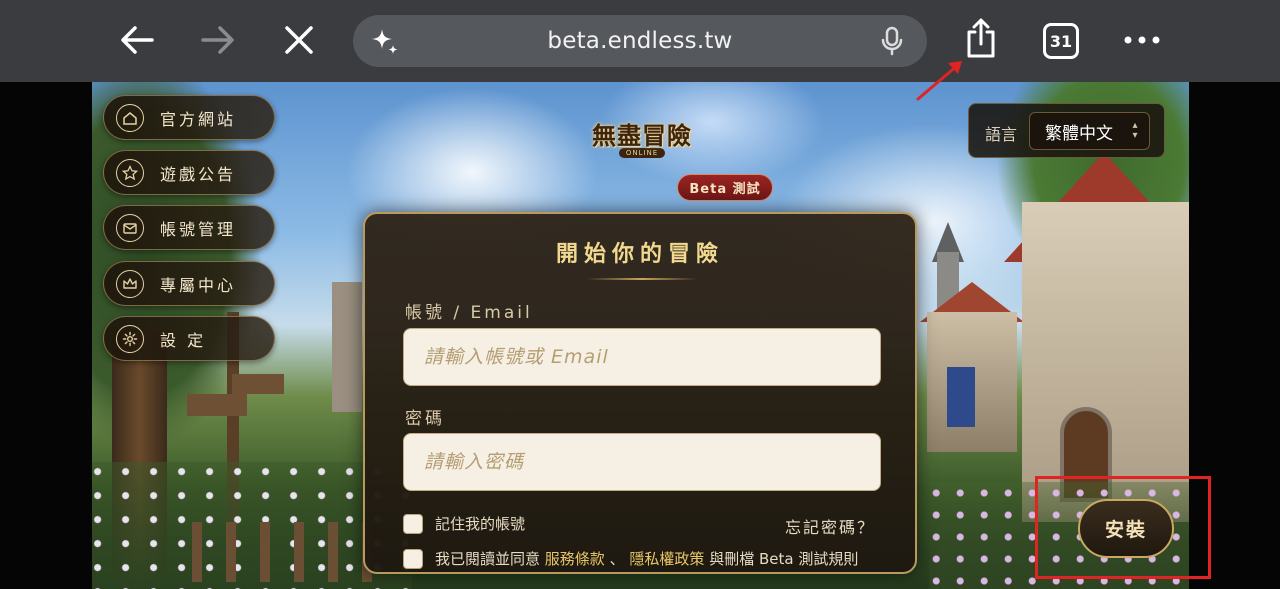 The image size is (1280, 589). I want to click on more-icon, so click(1142, 40).